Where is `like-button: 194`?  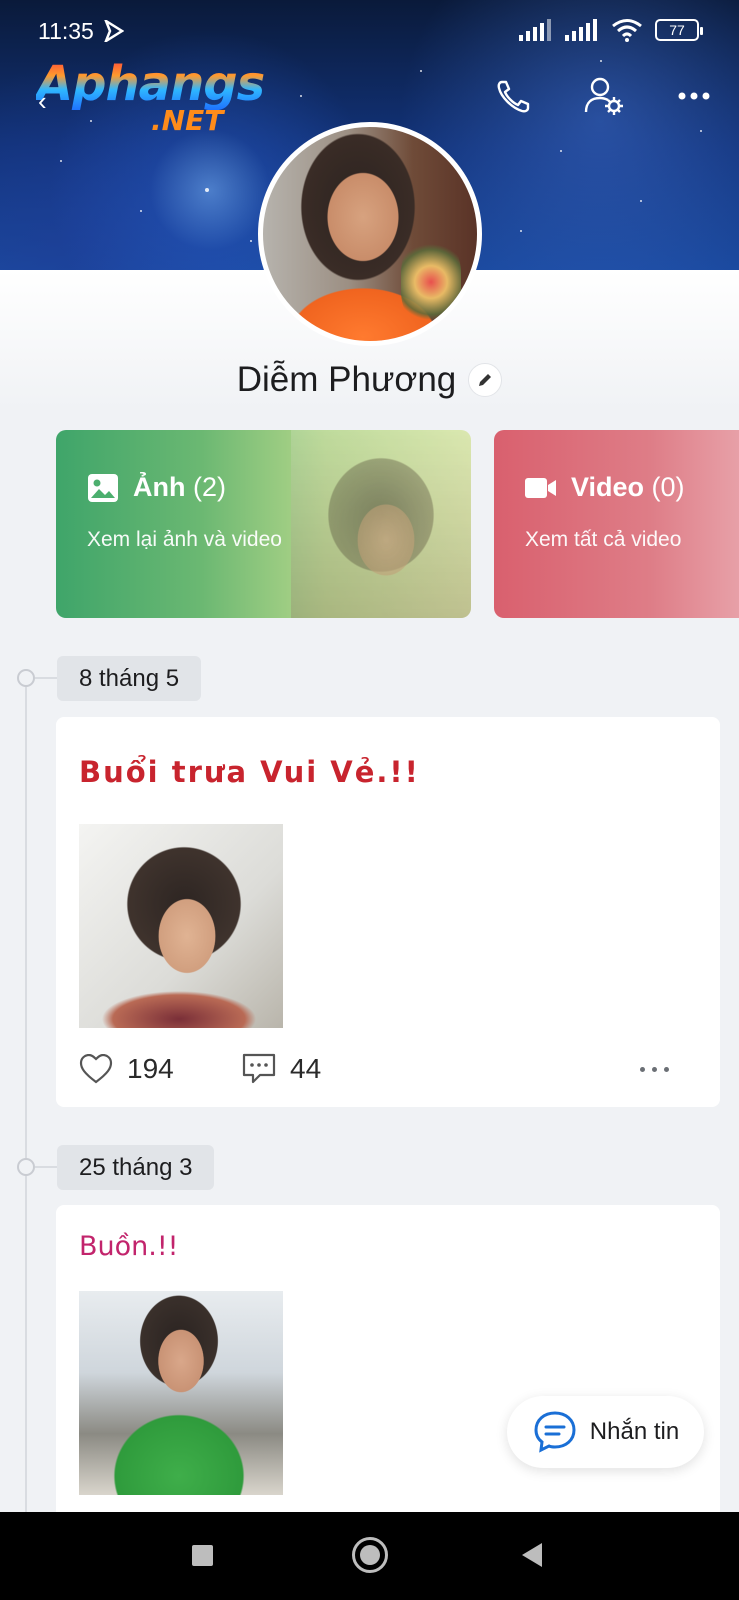
like-button: 194 is located at coordinates (126, 1069).